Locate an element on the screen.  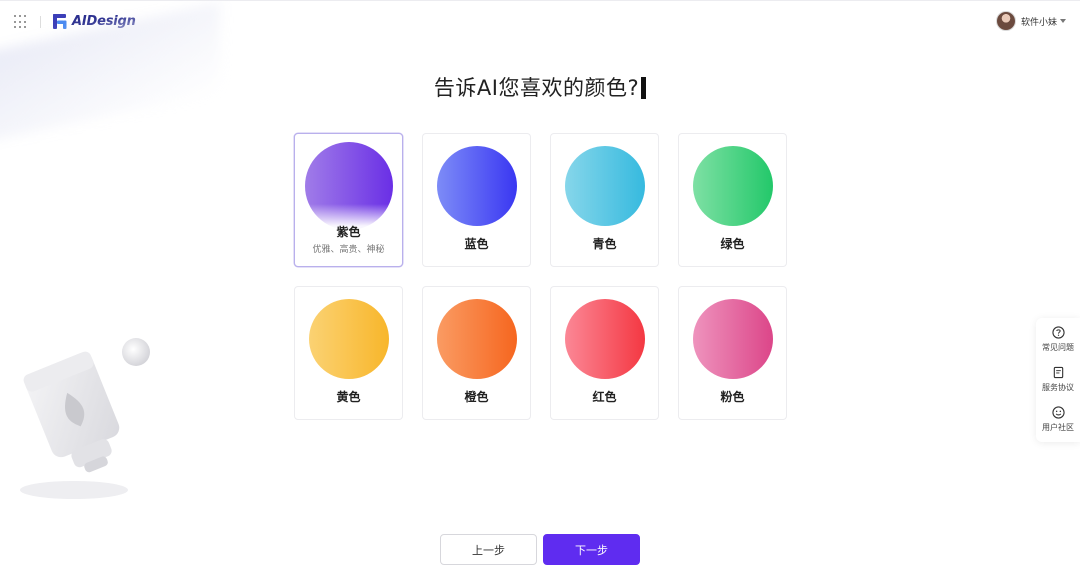
page-title-text: 告诉AI您喜欢的颜色? is located at coordinates (536, 88).